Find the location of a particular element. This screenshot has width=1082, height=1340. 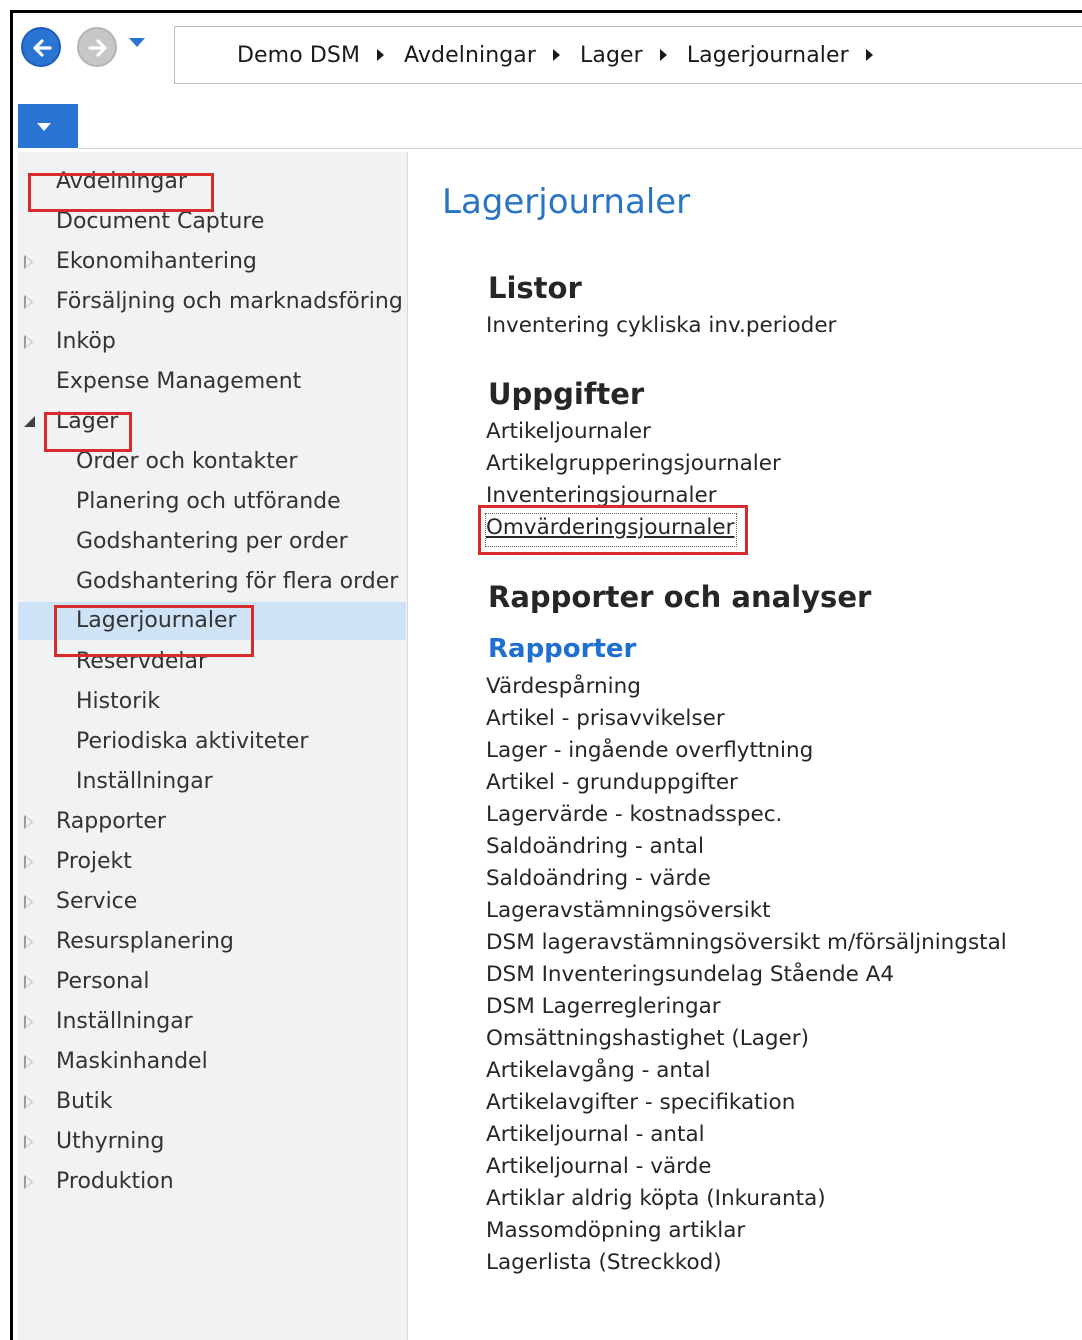

sidebar-item: Ekonomihantering is located at coordinates (212, 262).